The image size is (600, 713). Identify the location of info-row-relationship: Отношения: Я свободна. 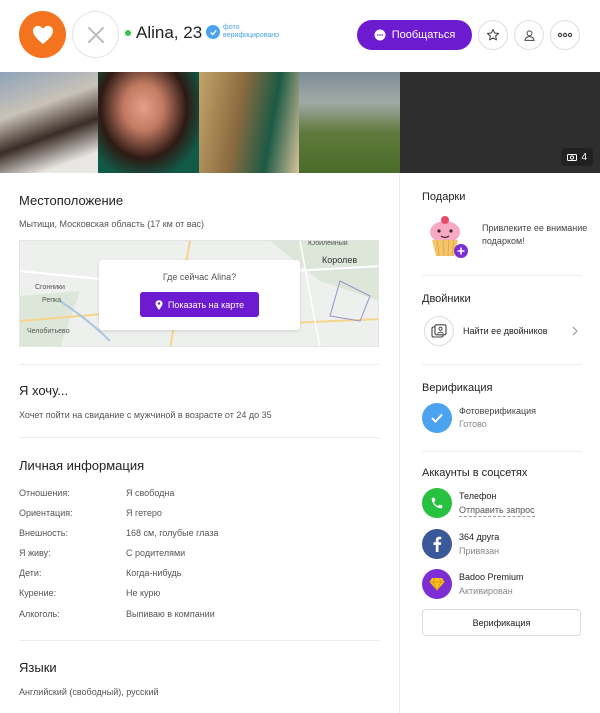
(199, 495).